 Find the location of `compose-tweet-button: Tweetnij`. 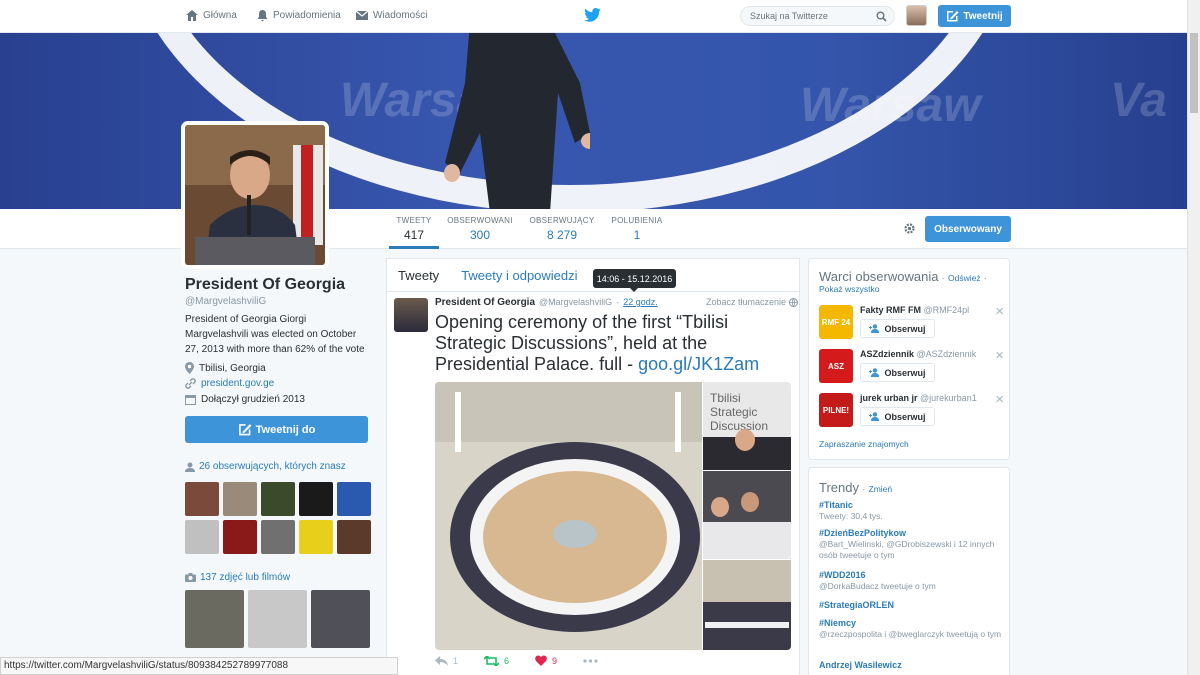

compose-tweet-button: Tweetnij is located at coordinates (974, 16).